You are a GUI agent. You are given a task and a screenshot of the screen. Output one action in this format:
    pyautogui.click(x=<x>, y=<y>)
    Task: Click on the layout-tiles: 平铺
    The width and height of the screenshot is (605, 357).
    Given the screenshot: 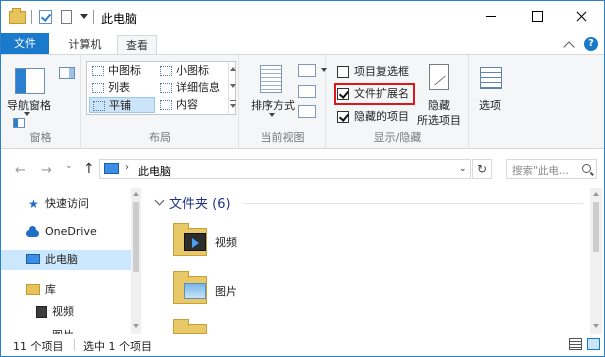 What is the action you would take?
    pyautogui.click(x=122, y=105)
    